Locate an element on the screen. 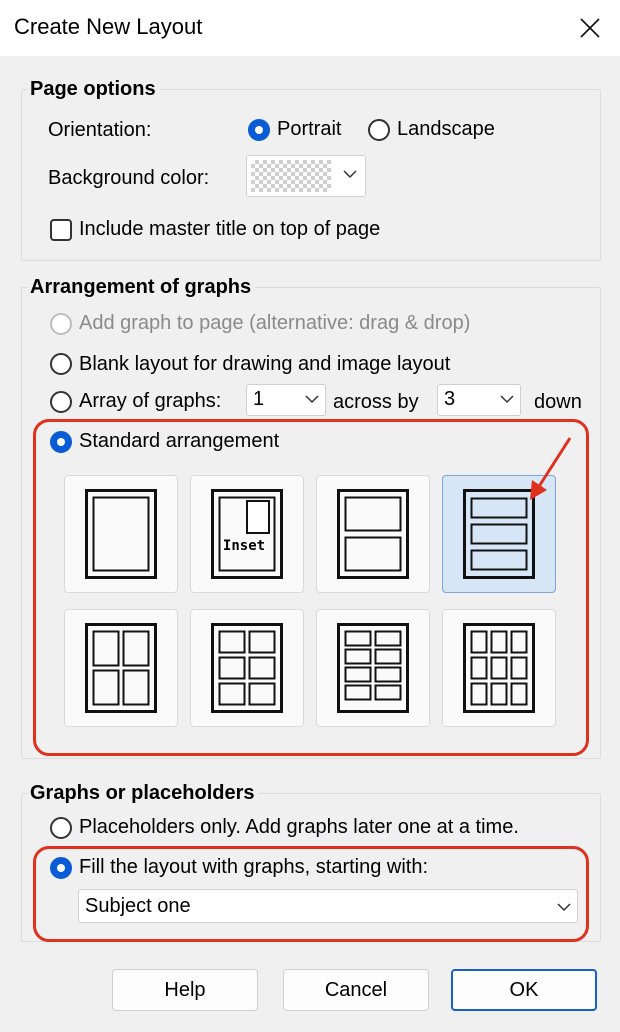 The width and height of the screenshot is (620, 1032). blank-layout-radio is located at coordinates (61, 364).